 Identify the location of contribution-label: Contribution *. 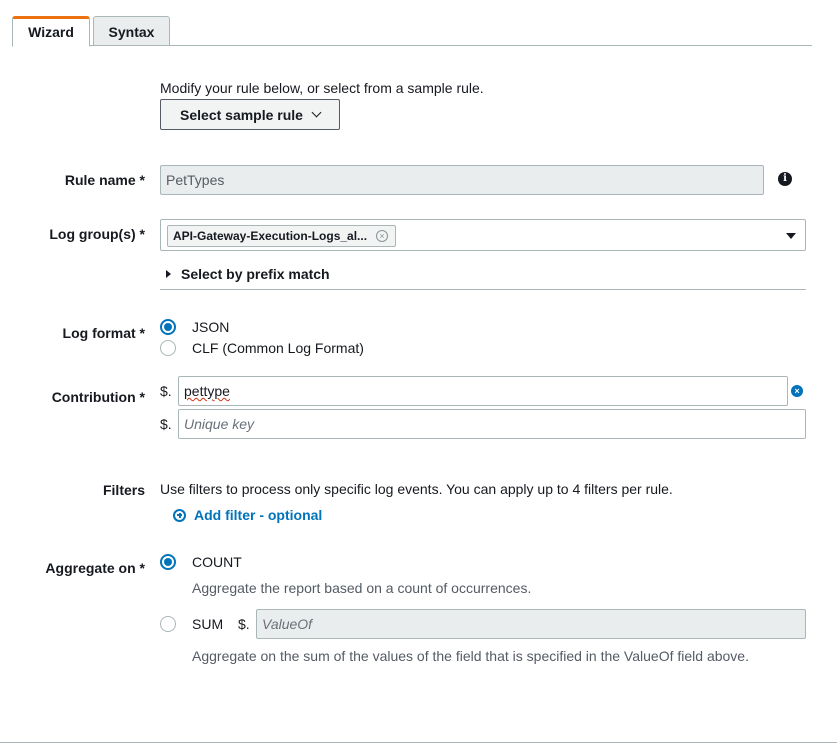
(98, 397).